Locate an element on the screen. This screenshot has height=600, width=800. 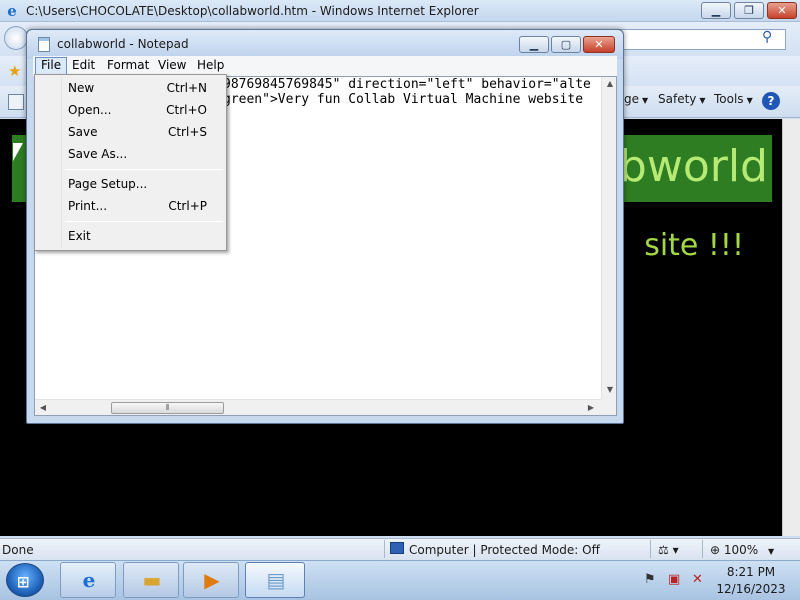
help-icon: ? is located at coordinates (771, 101).